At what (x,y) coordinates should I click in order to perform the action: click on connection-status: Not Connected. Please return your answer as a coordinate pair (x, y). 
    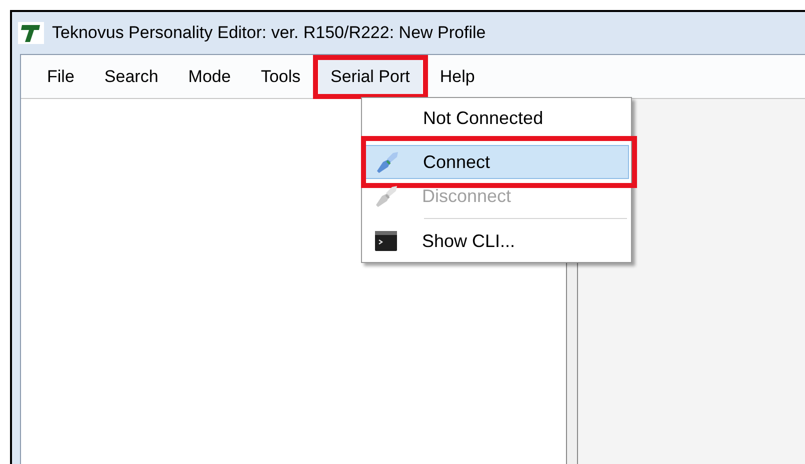
    Looking at the image, I should click on (483, 118).